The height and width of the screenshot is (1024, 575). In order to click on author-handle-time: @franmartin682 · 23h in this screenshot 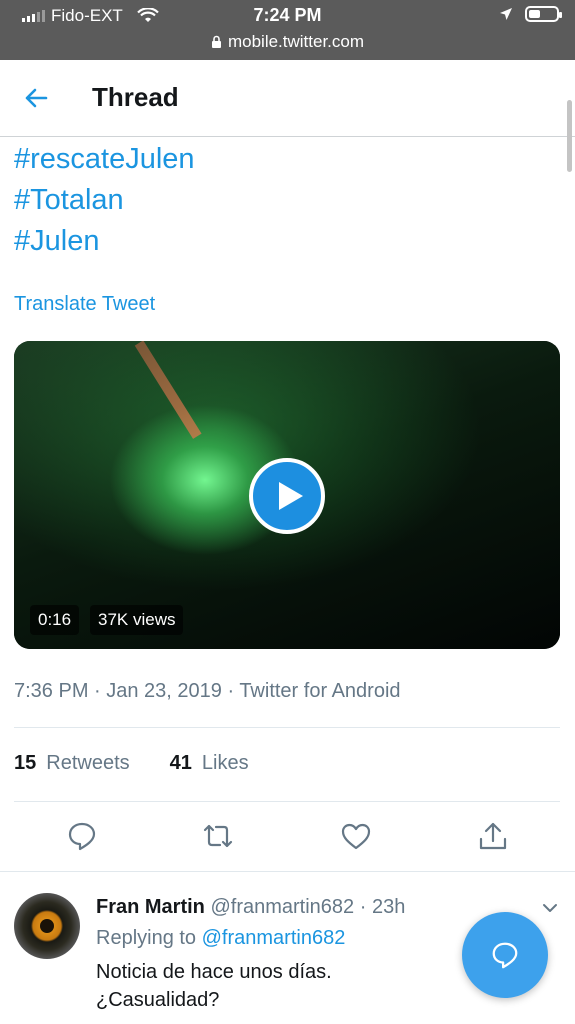, I will do `click(308, 907)`.